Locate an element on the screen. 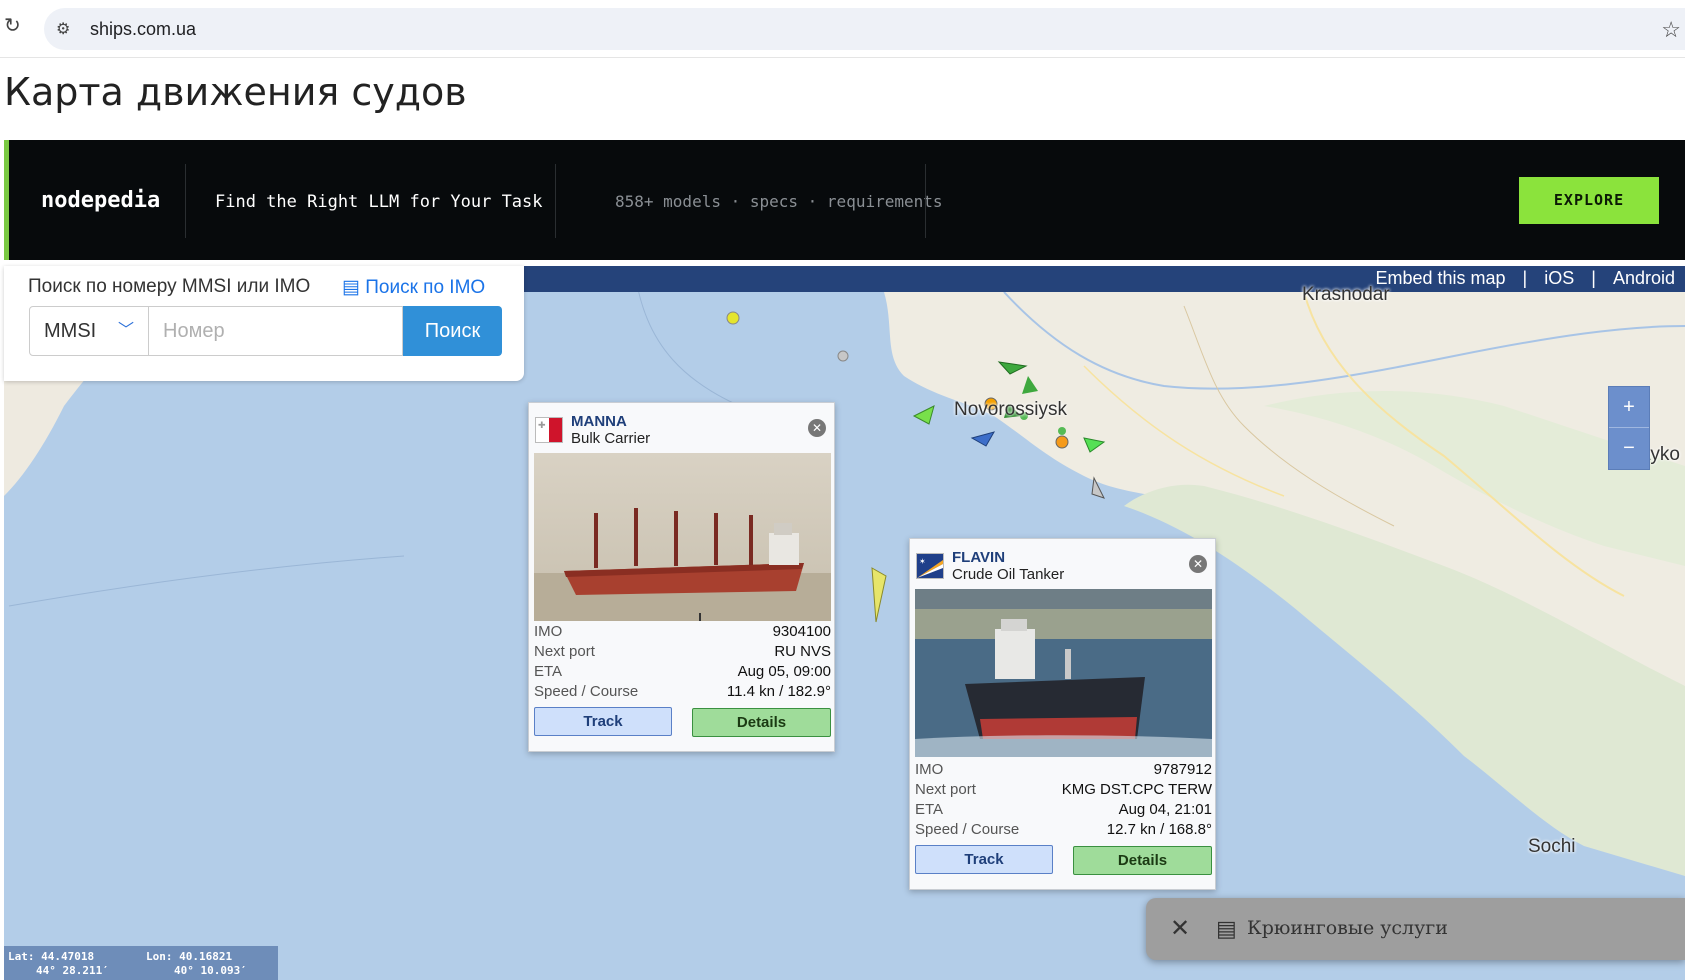 The height and width of the screenshot is (980, 1685). id-type-value: MMSI is located at coordinates (70, 331).